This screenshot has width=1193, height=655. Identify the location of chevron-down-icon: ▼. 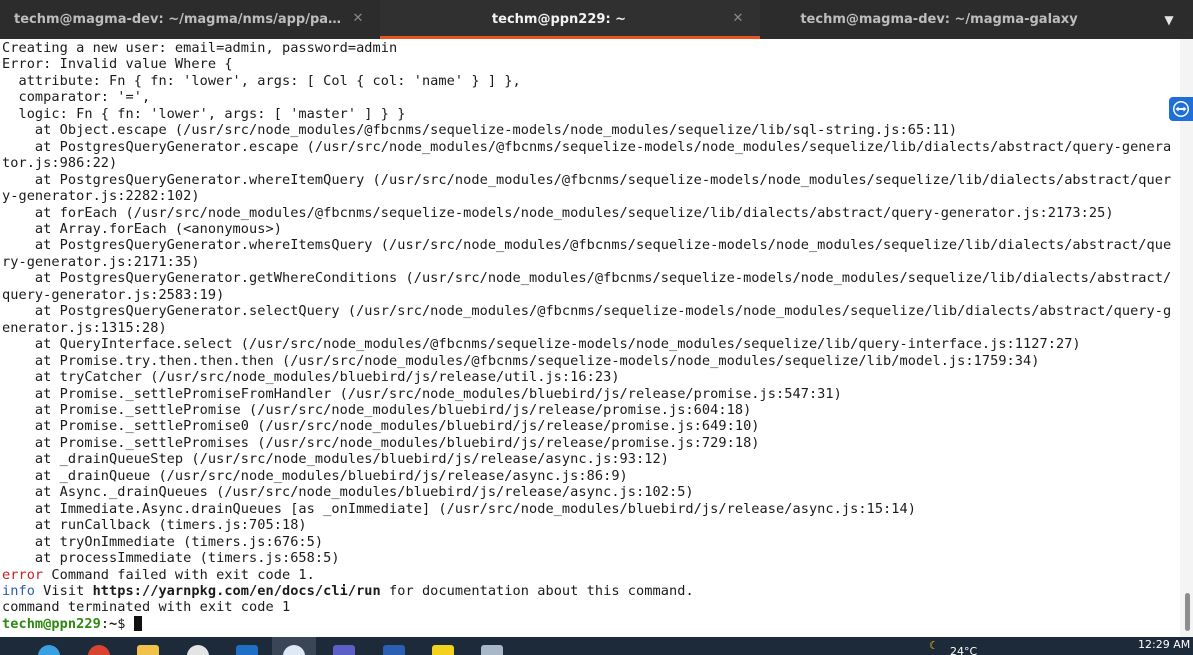
(1169, 20).